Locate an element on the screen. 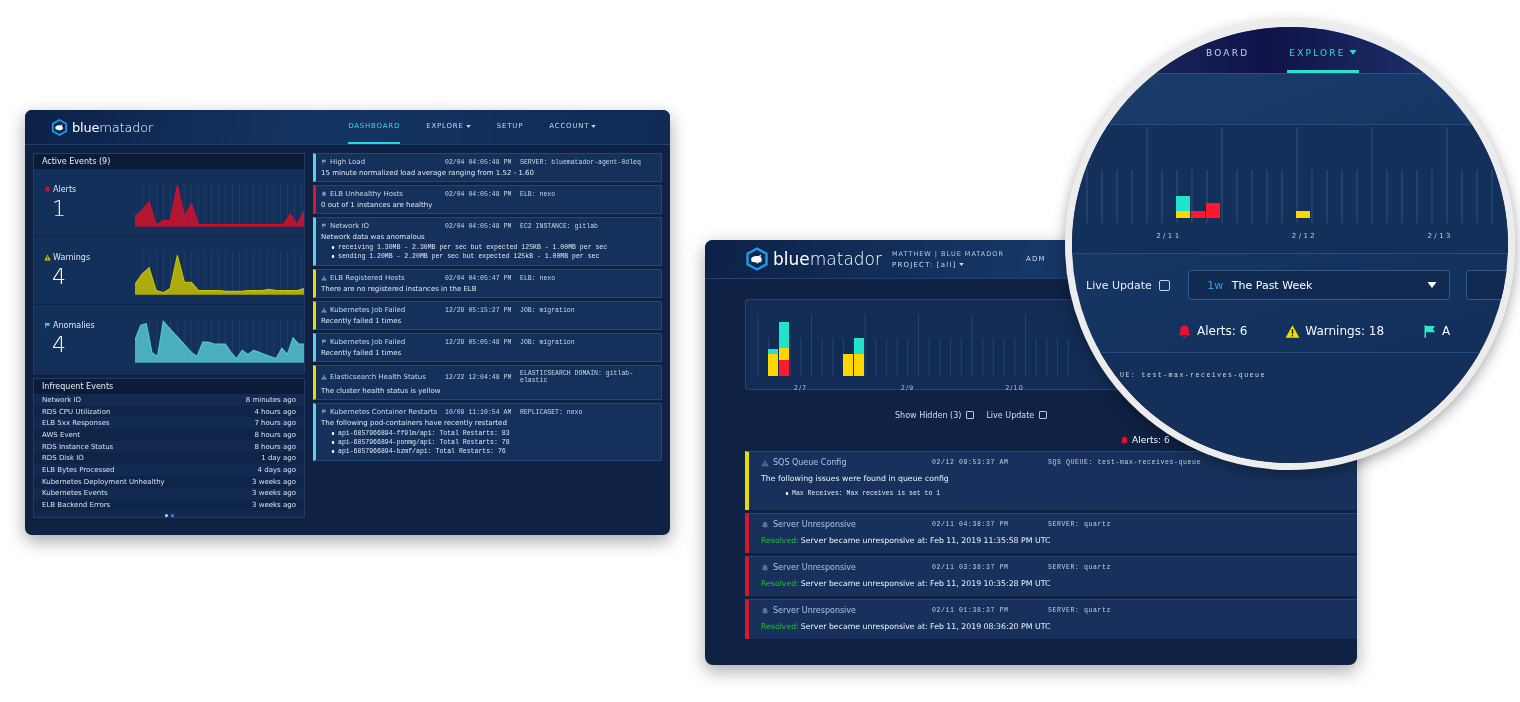 The width and height of the screenshot is (1520, 702). summary-count: A is located at coordinates (1446, 331).